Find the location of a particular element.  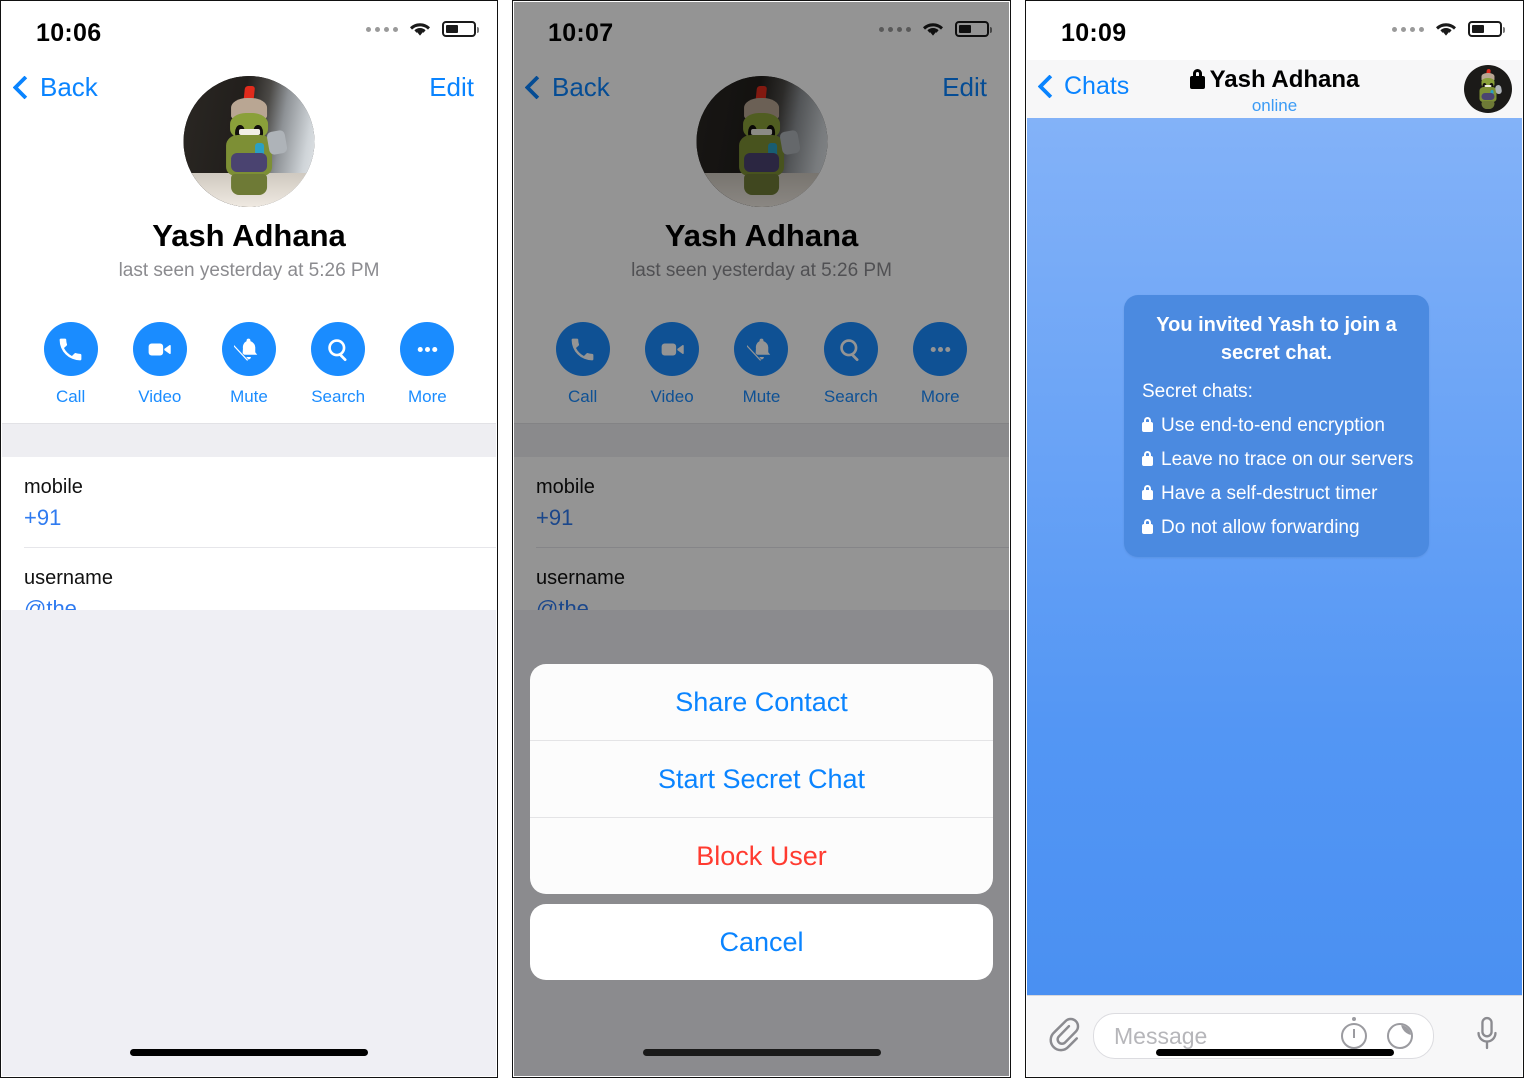

mute-button: Mute is located at coordinates (249, 364).